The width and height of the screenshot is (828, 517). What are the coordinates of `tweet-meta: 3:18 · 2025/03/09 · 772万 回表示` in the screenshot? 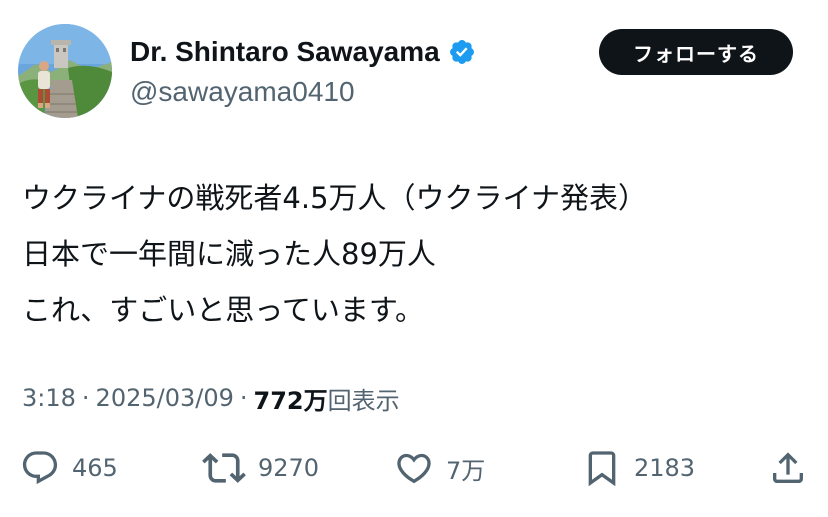 It's located at (211, 398).